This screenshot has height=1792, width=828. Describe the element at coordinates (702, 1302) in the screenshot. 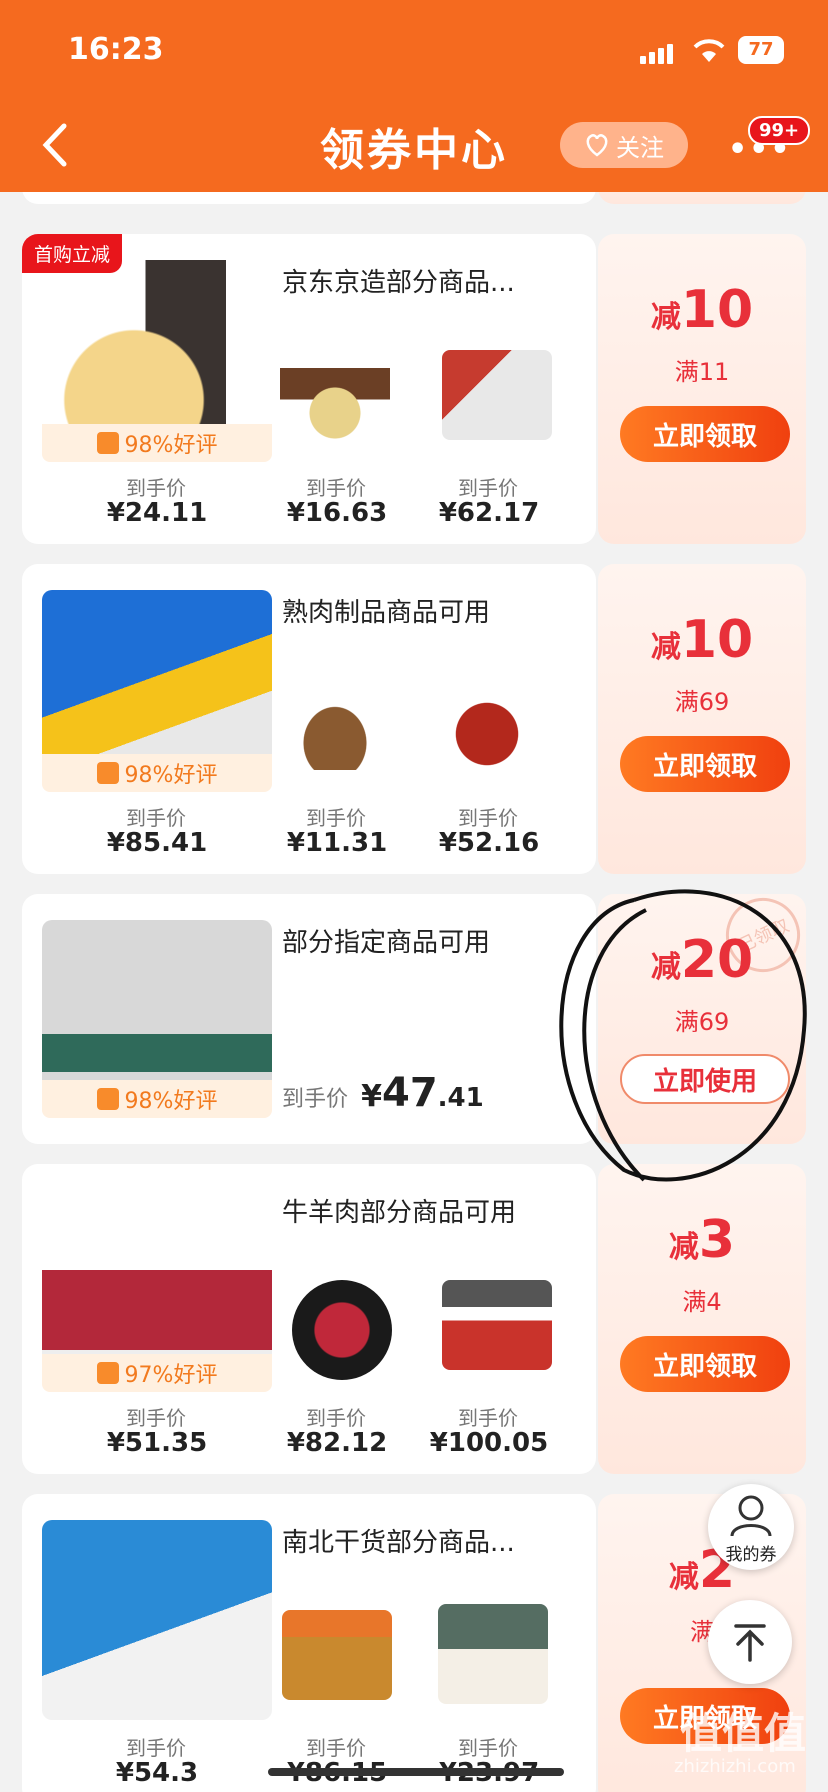

I see `min-spend: 满4` at that location.